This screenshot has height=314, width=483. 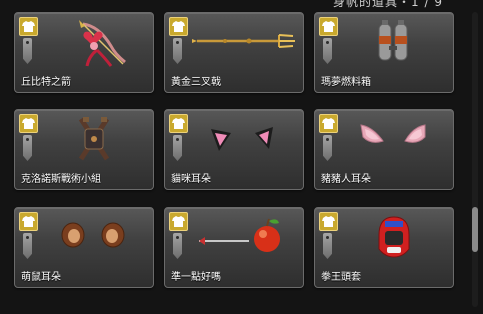 I want to click on item-label: 豬豬人耳朵, so click(x=346, y=179).